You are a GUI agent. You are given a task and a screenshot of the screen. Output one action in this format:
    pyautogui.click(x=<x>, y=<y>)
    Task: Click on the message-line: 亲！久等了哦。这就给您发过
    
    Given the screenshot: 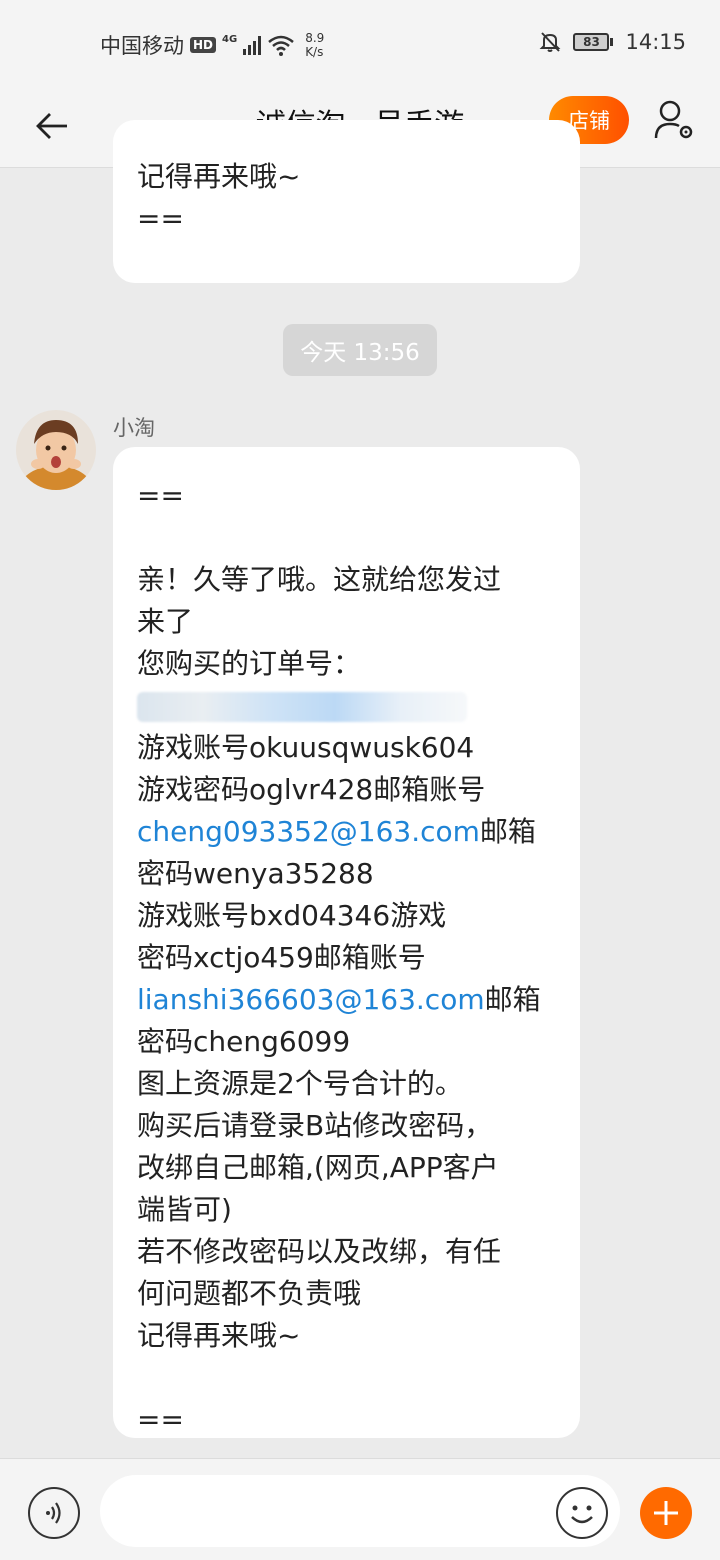 What is the action you would take?
    pyautogui.click(x=319, y=579)
    